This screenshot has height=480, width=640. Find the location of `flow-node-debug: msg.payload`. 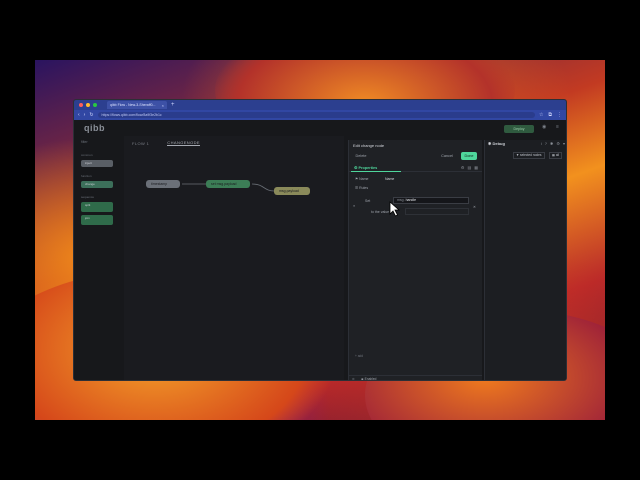

flow-node-debug: msg.payload is located at coordinates (292, 191).